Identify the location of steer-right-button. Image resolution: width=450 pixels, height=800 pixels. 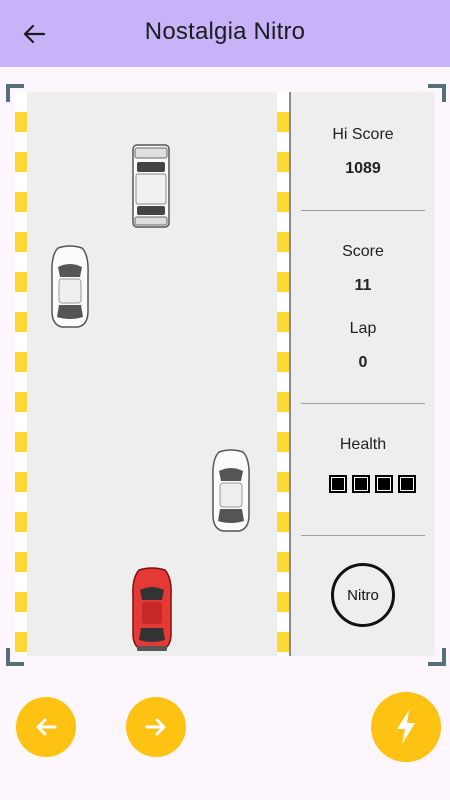
(156, 727).